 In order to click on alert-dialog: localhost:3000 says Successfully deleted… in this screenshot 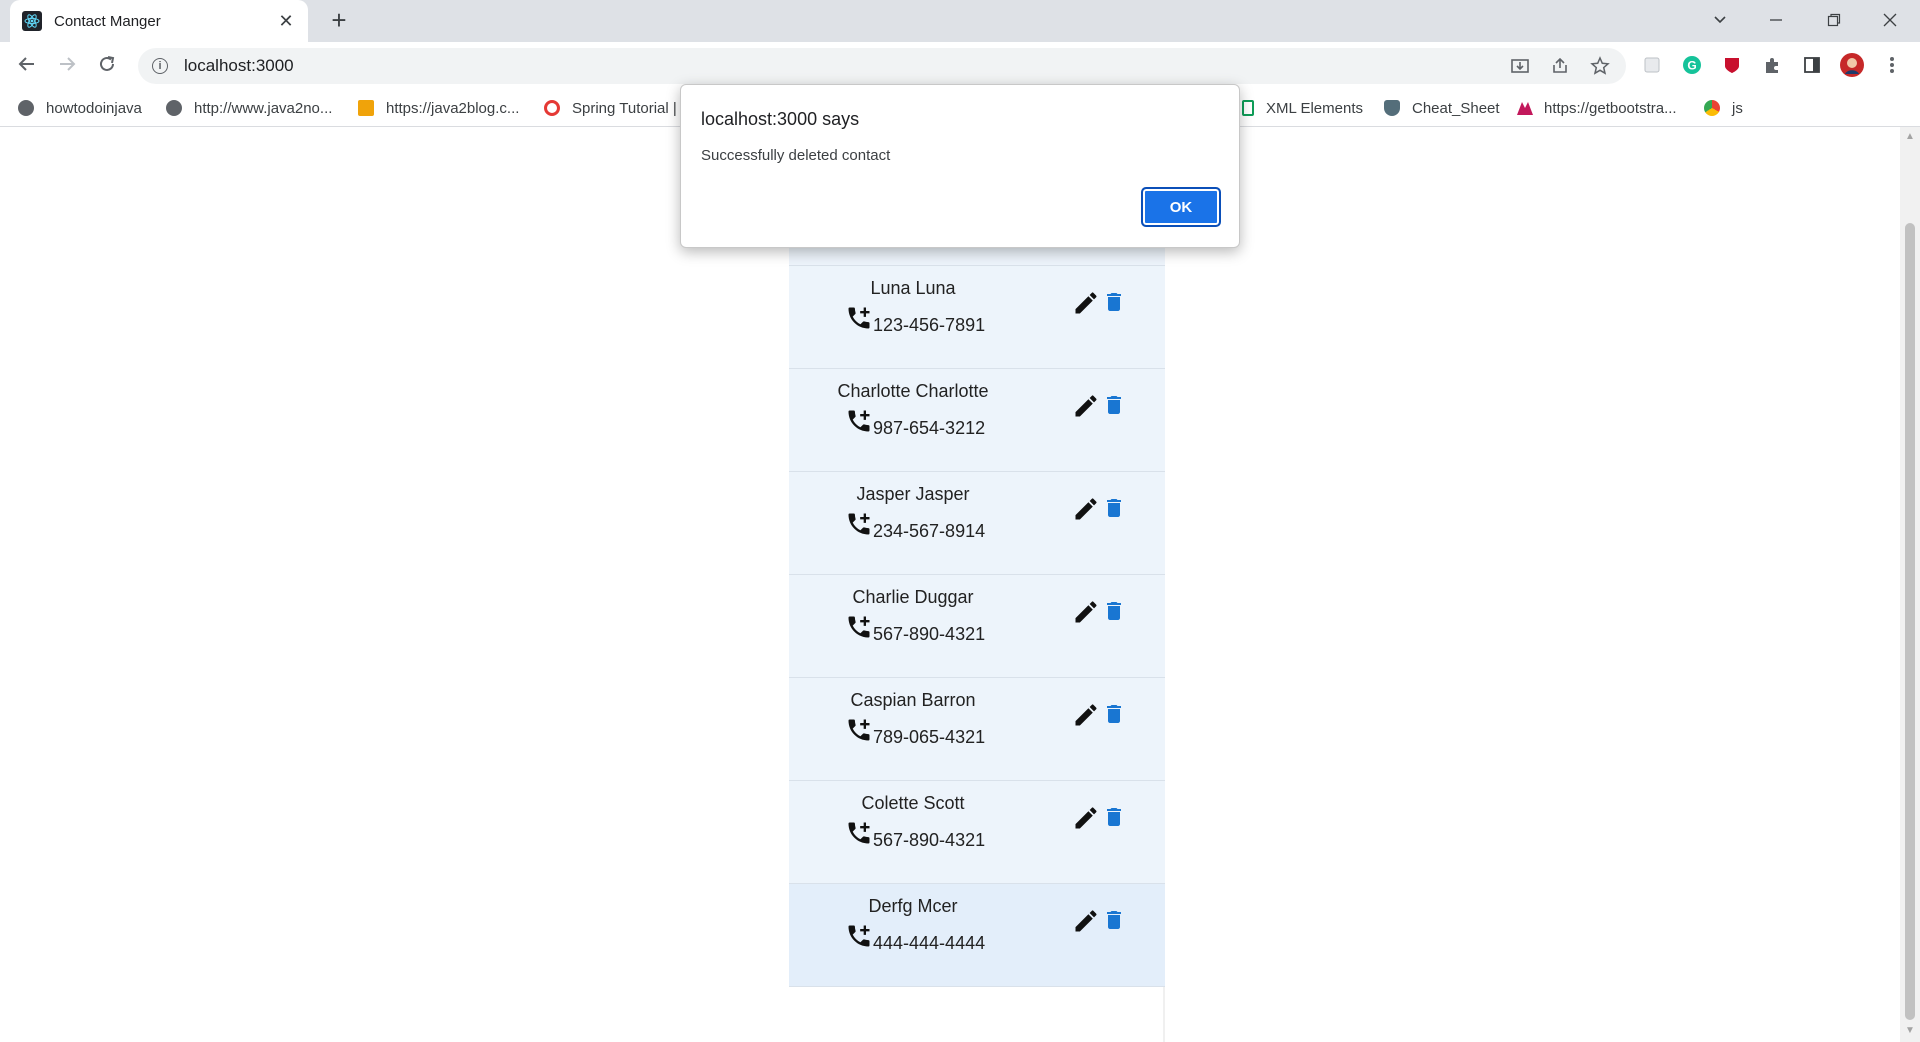, I will do `click(960, 166)`.